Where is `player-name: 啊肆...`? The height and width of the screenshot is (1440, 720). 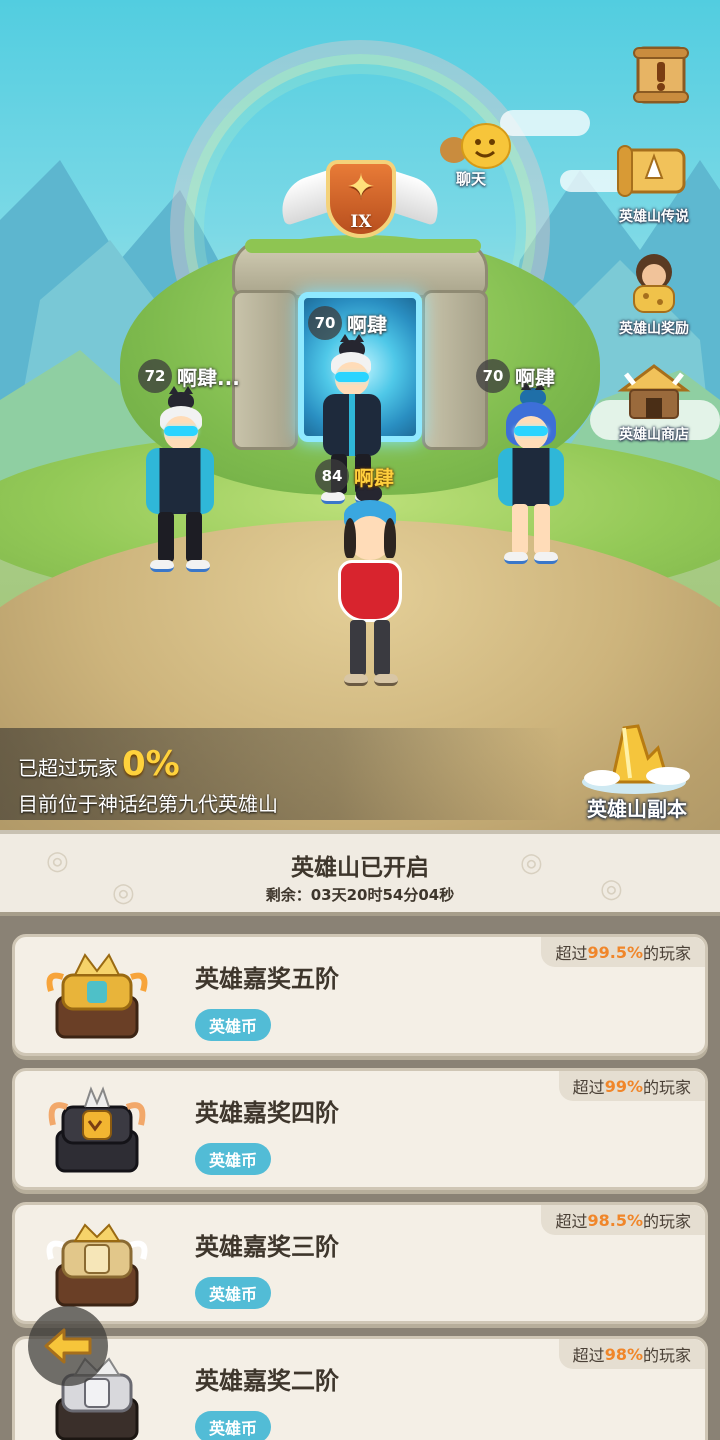
player-name: 啊肆... is located at coordinates (208, 377).